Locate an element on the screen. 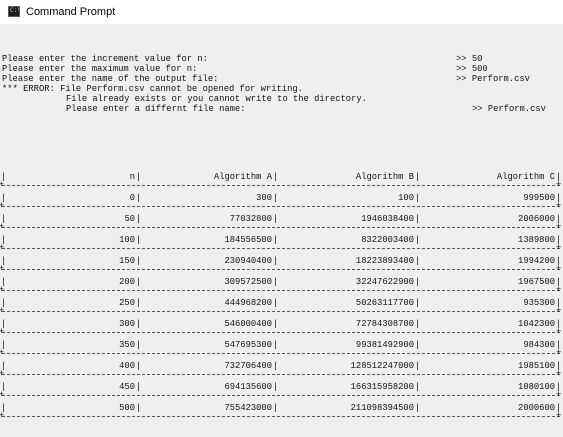 This screenshot has height=437, width=563. icon-text: C:\ is located at coordinates (15, 10).